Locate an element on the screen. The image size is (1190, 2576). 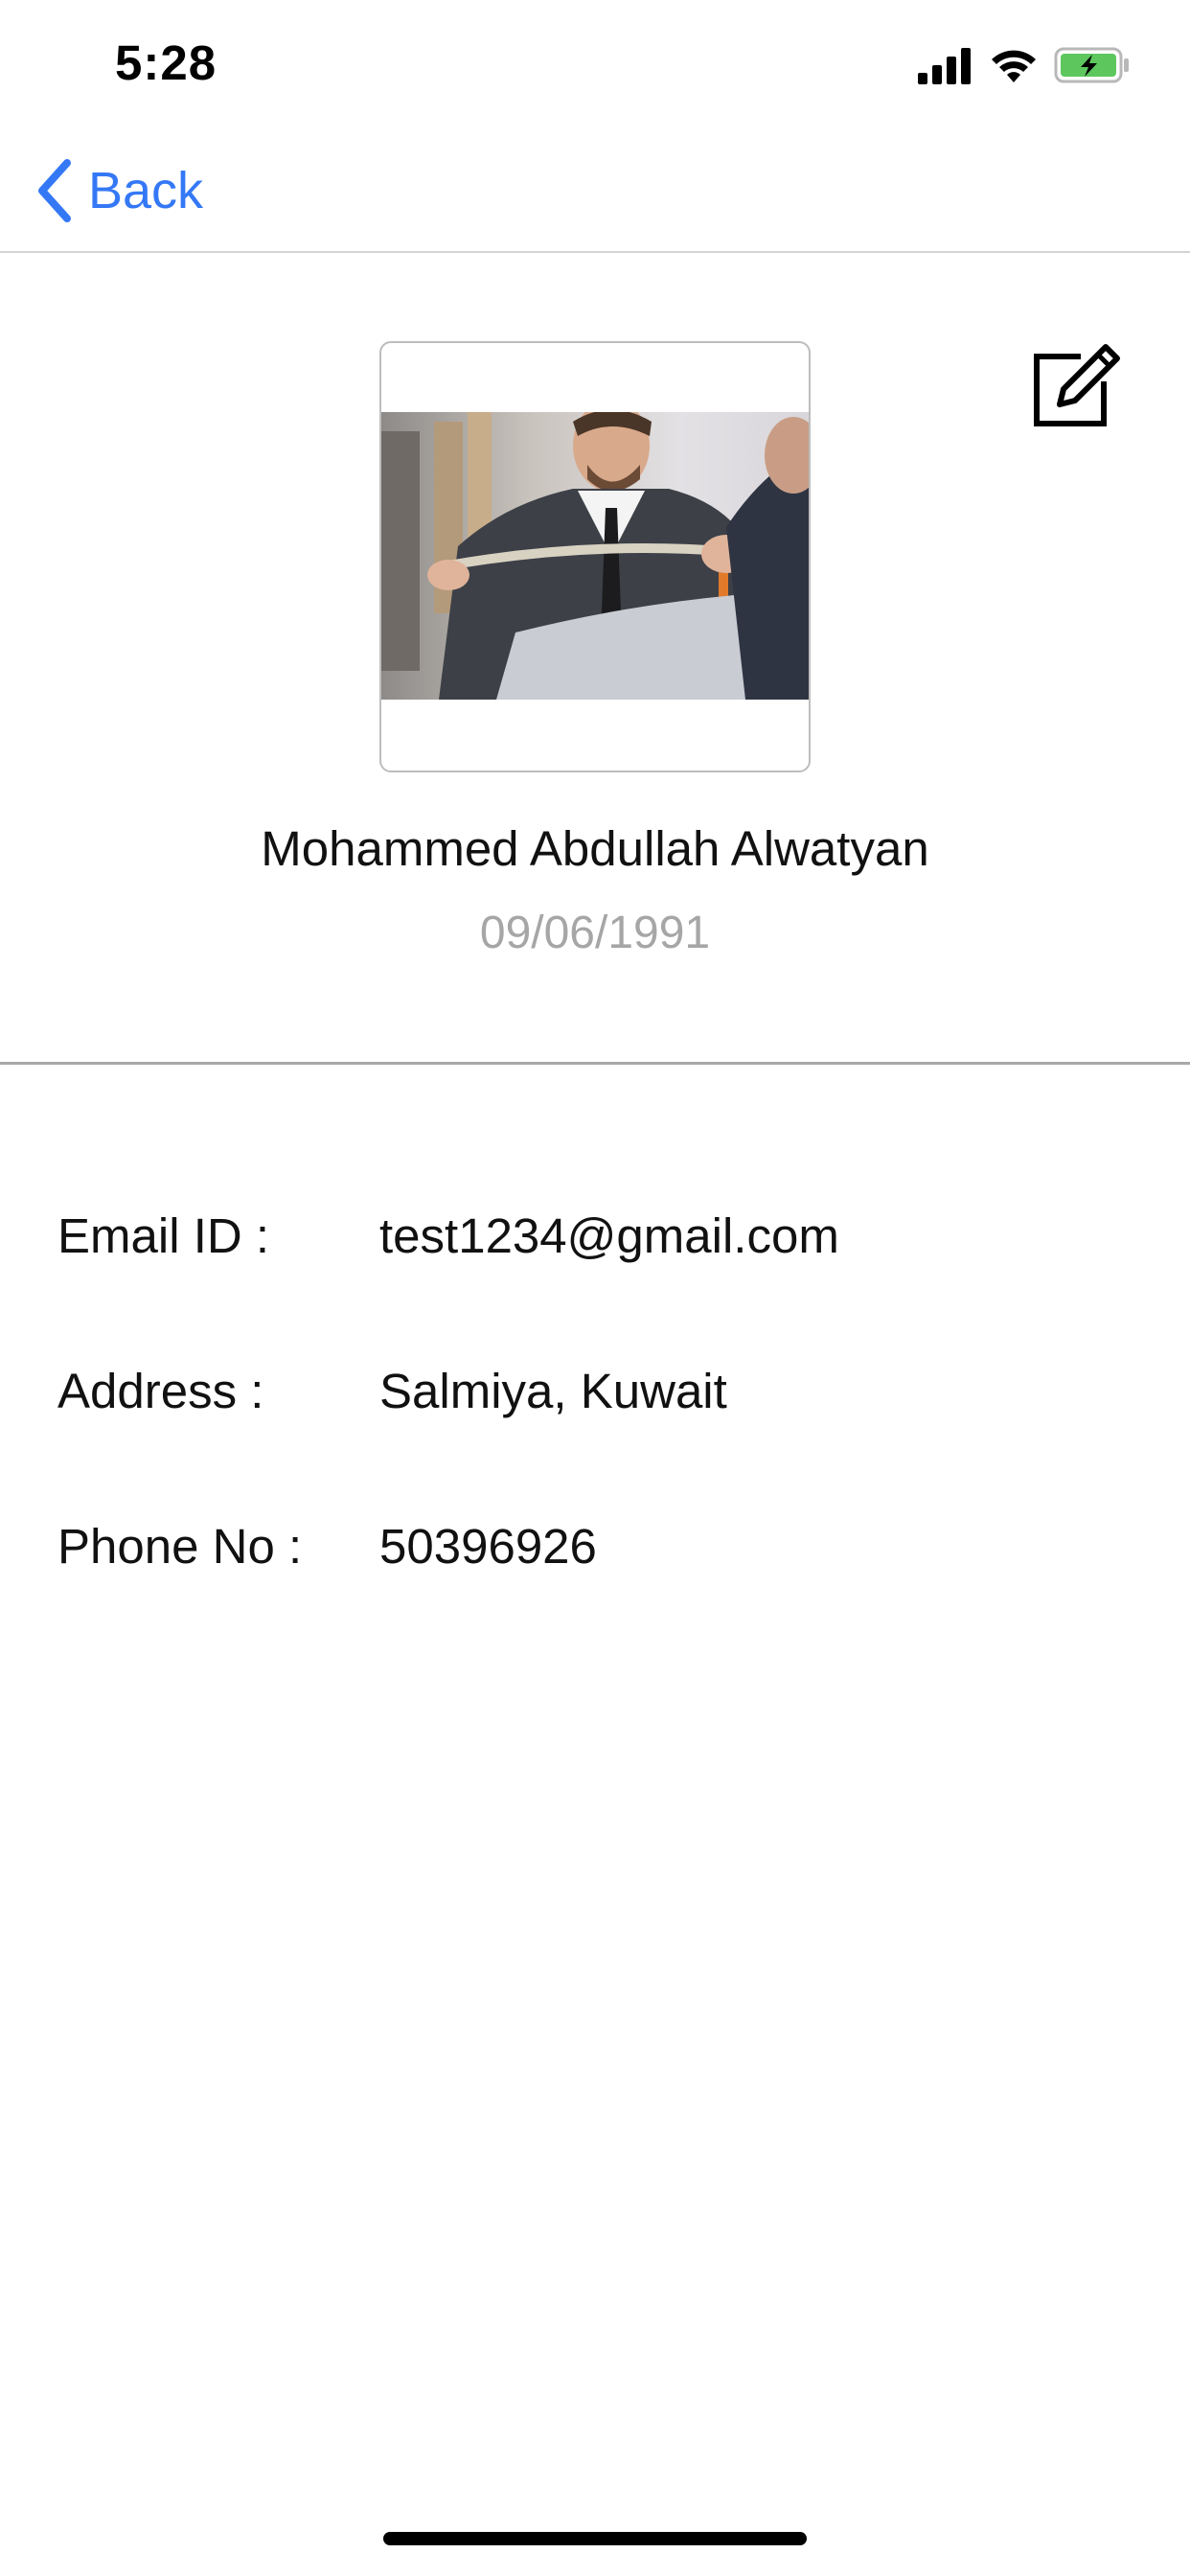
profile-photo-frame is located at coordinates (595, 556).